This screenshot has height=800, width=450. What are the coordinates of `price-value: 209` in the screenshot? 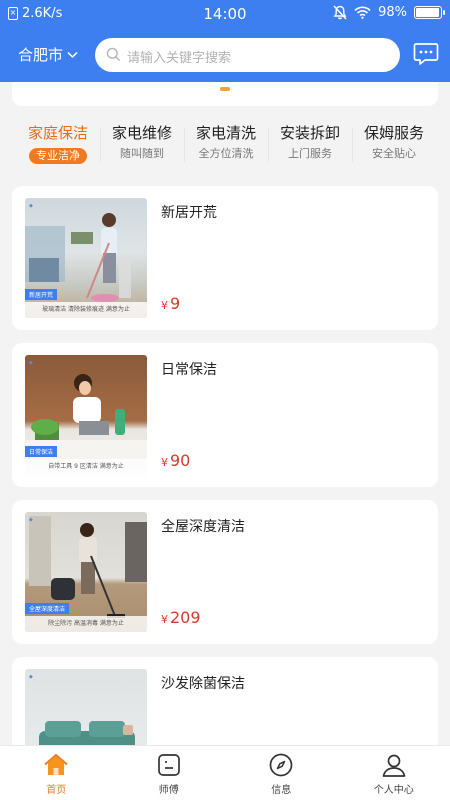 It's located at (185, 617).